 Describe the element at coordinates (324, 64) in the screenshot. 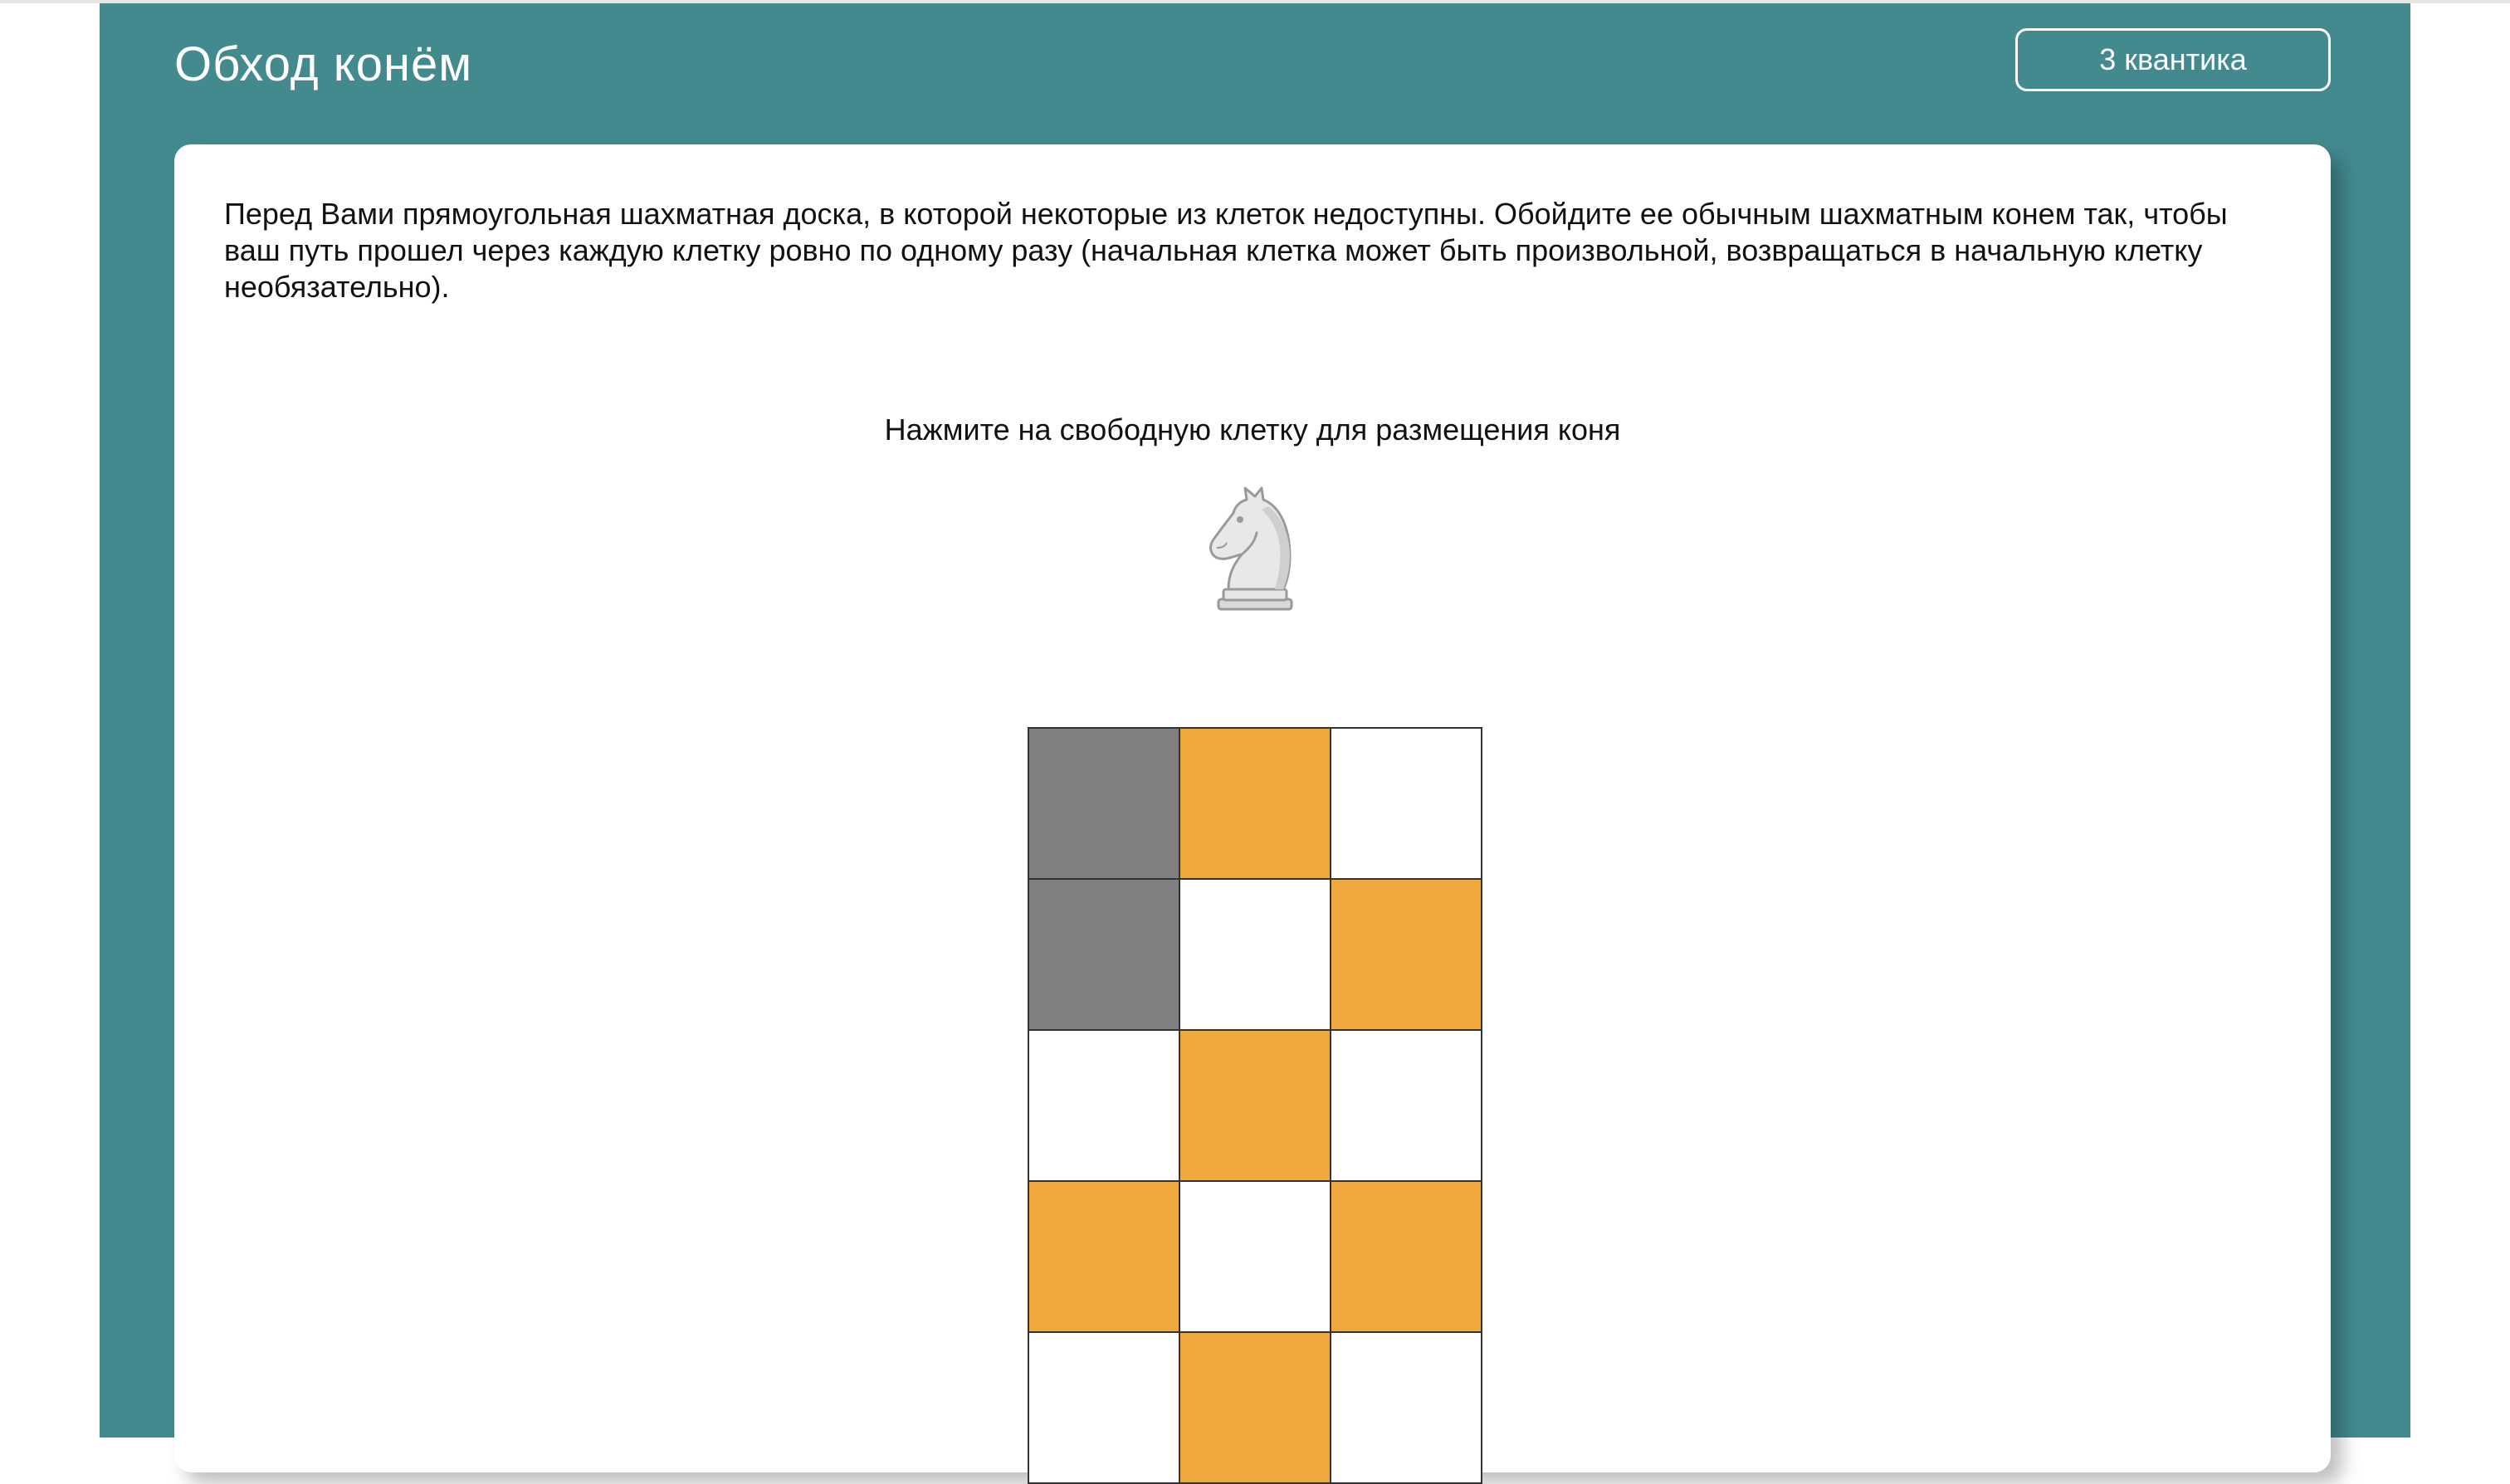

I see `page-title: Обход конём` at that location.